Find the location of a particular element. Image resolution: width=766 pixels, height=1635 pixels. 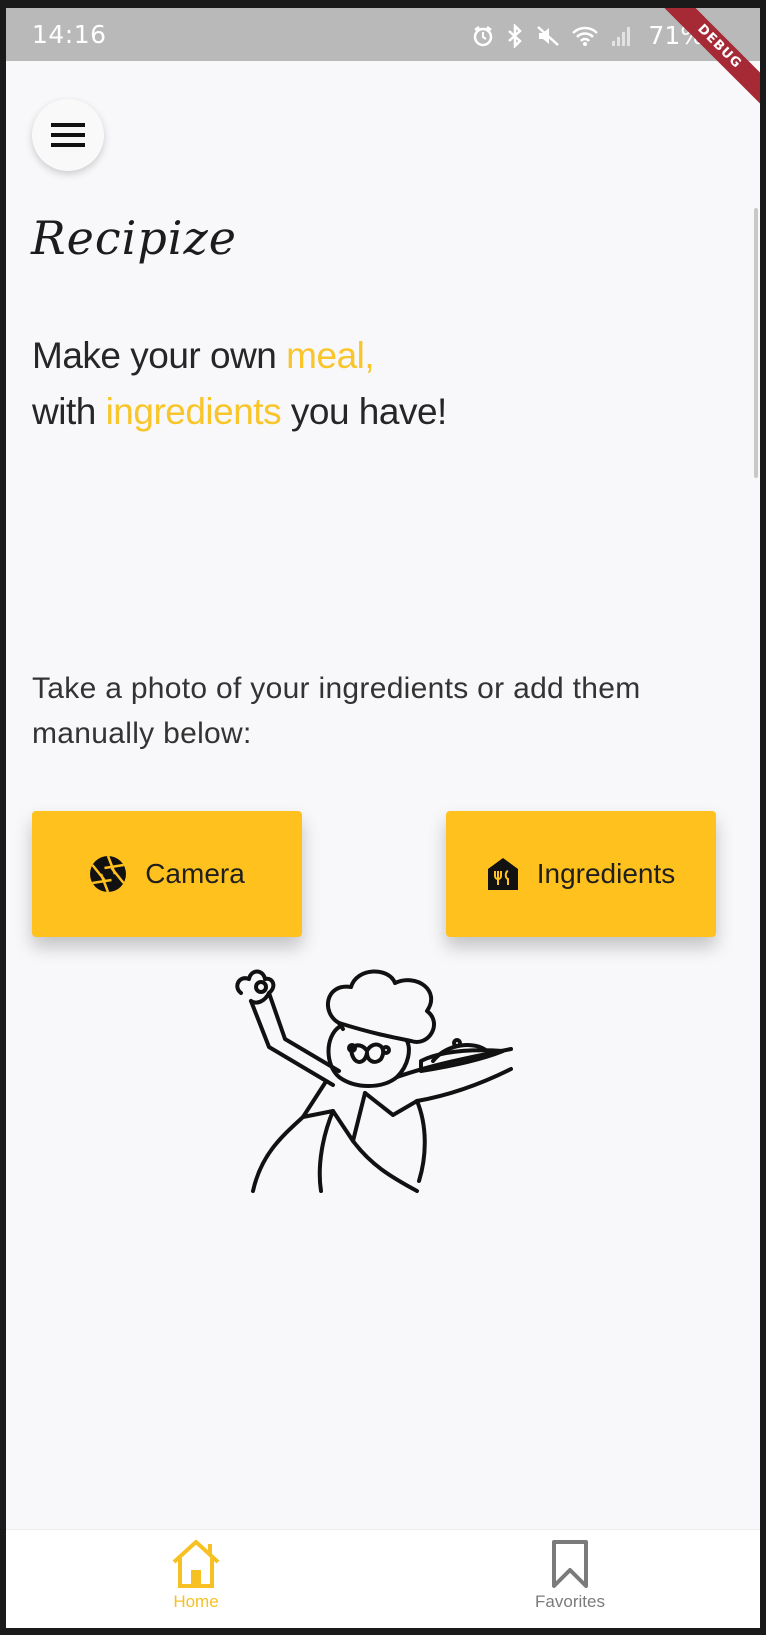

nav-favorites-label: Favorites is located at coordinates (570, 1601).